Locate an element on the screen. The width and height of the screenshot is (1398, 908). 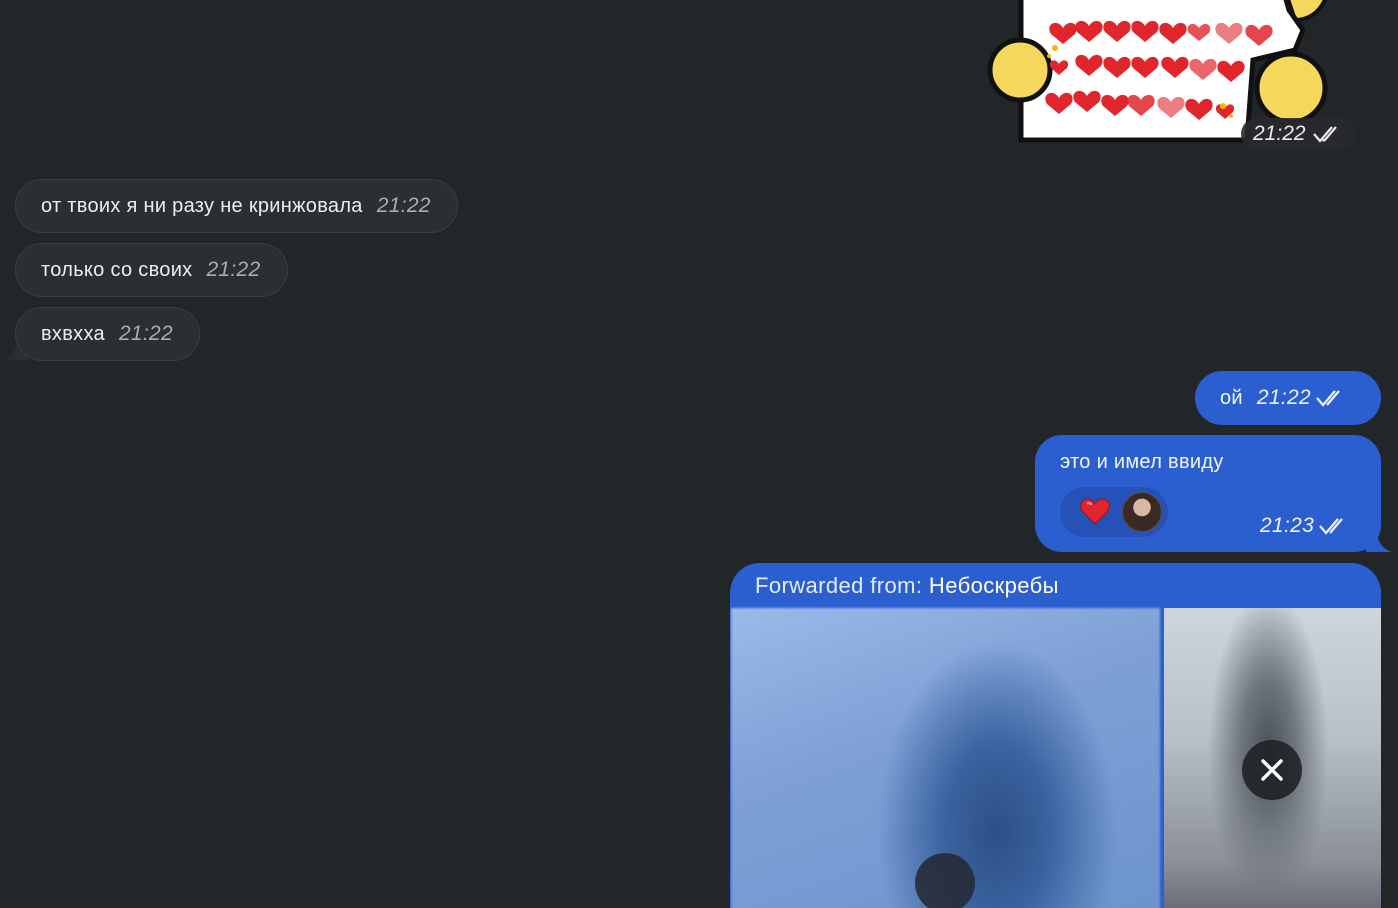
outgoing-message: это и имел ввиду 21:23 is located at coordinates (1208, 493).